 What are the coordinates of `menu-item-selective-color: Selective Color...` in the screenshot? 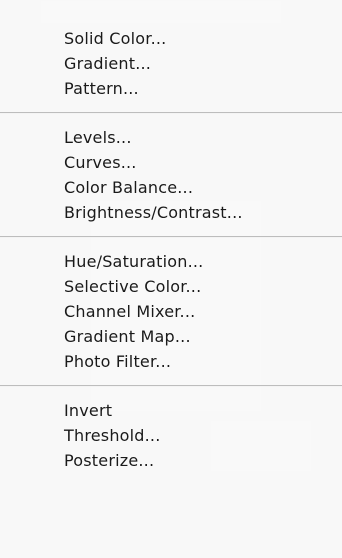 It's located at (171, 286).